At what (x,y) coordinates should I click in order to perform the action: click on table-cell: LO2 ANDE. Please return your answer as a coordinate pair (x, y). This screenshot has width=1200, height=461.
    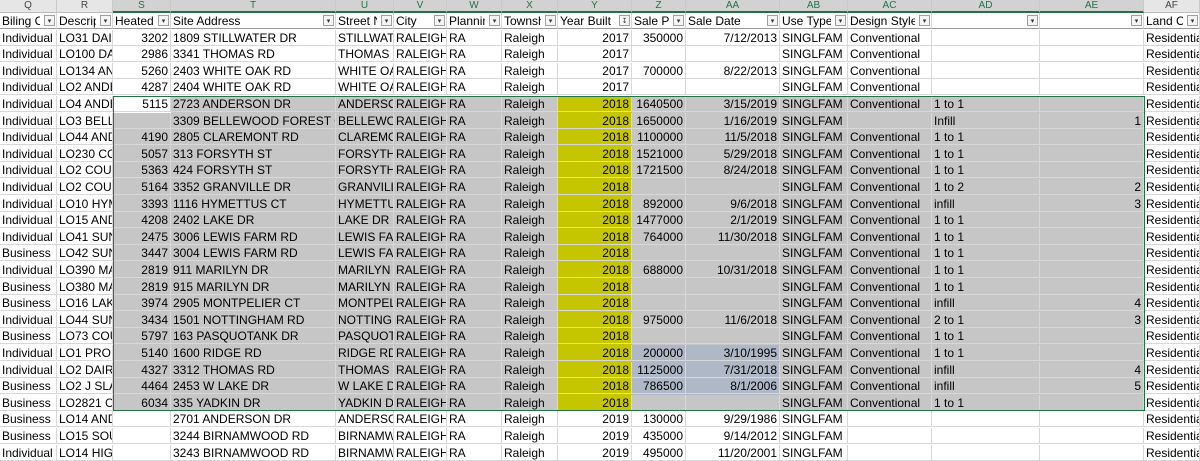
    Looking at the image, I should click on (85, 87).